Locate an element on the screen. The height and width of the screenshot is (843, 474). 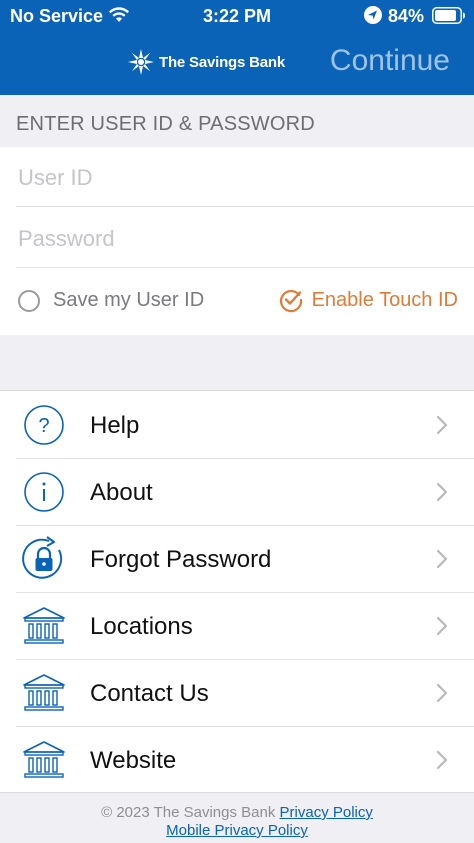
question-icon: ? is located at coordinates (44, 425).